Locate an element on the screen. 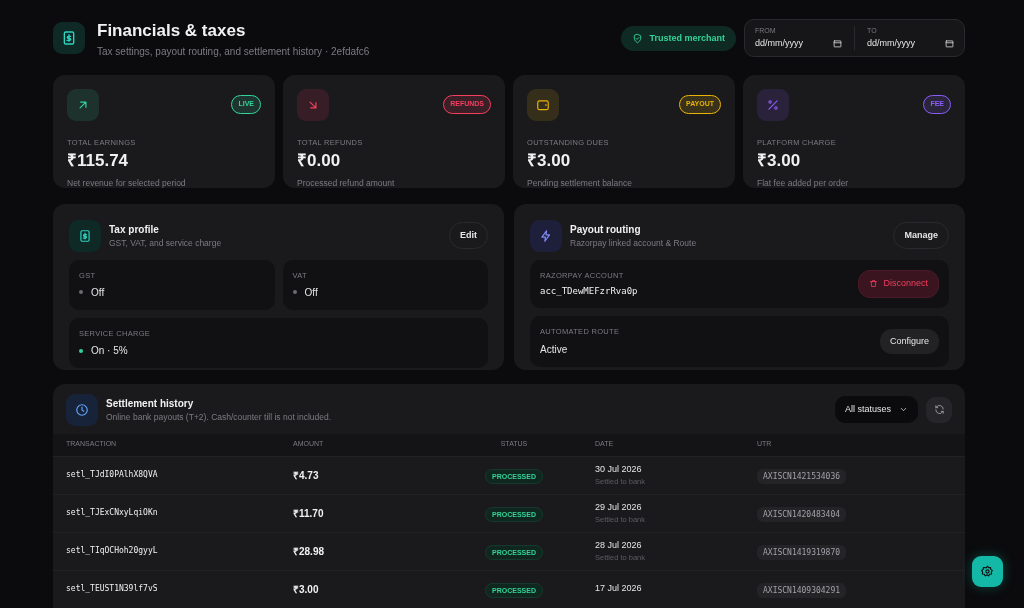 The width and height of the screenshot is (1024, 608). date-cell-text: 17 Jul 2026 is located at coordinates (619, 589).